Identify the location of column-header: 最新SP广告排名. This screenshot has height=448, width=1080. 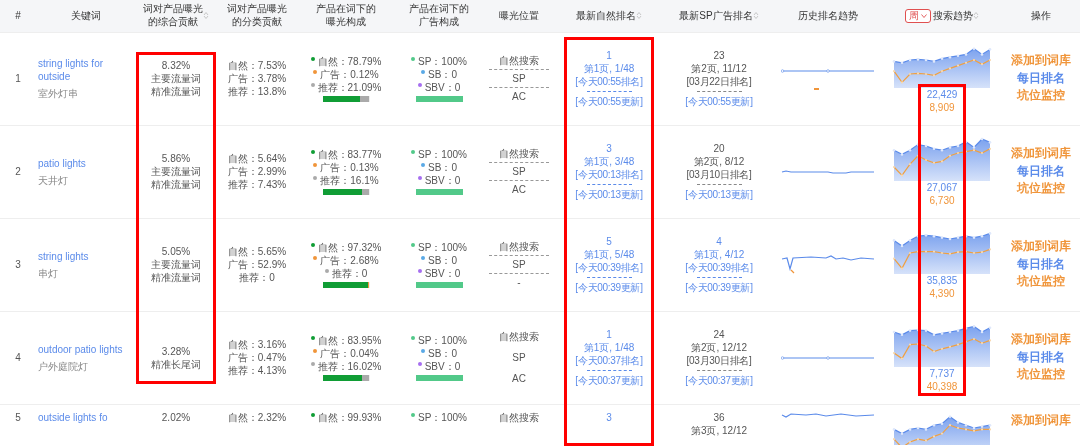
(716, 16).